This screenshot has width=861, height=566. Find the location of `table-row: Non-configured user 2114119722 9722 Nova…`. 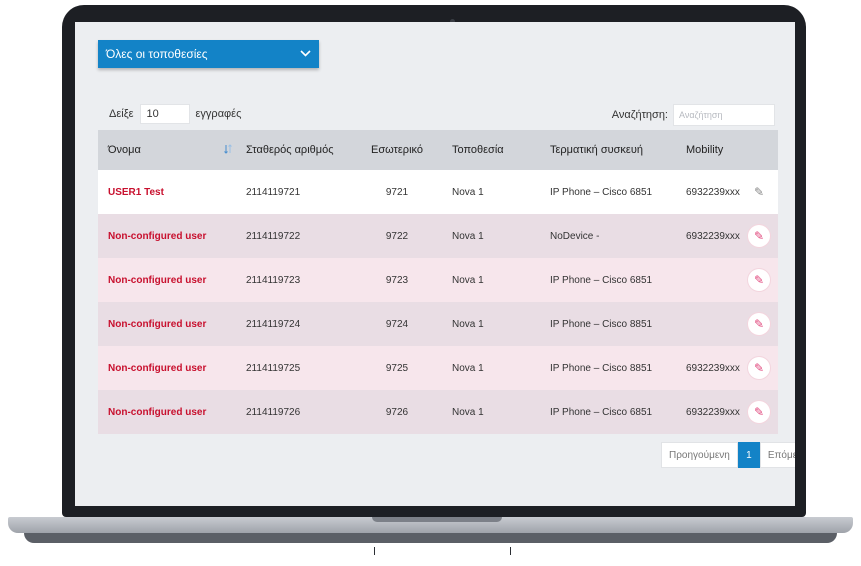

table-row: Non-configured user 2114119722 9722 Nova… is located at coordinates (438, 236).